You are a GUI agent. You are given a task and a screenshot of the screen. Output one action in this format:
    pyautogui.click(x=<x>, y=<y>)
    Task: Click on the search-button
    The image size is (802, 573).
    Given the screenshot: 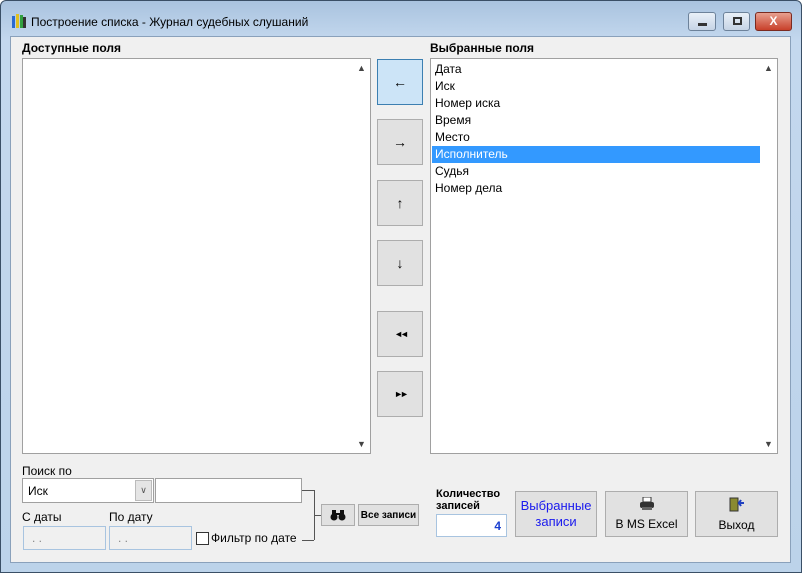 What is the action you would take?
    pyautogui.click(x=338, y=515)
    